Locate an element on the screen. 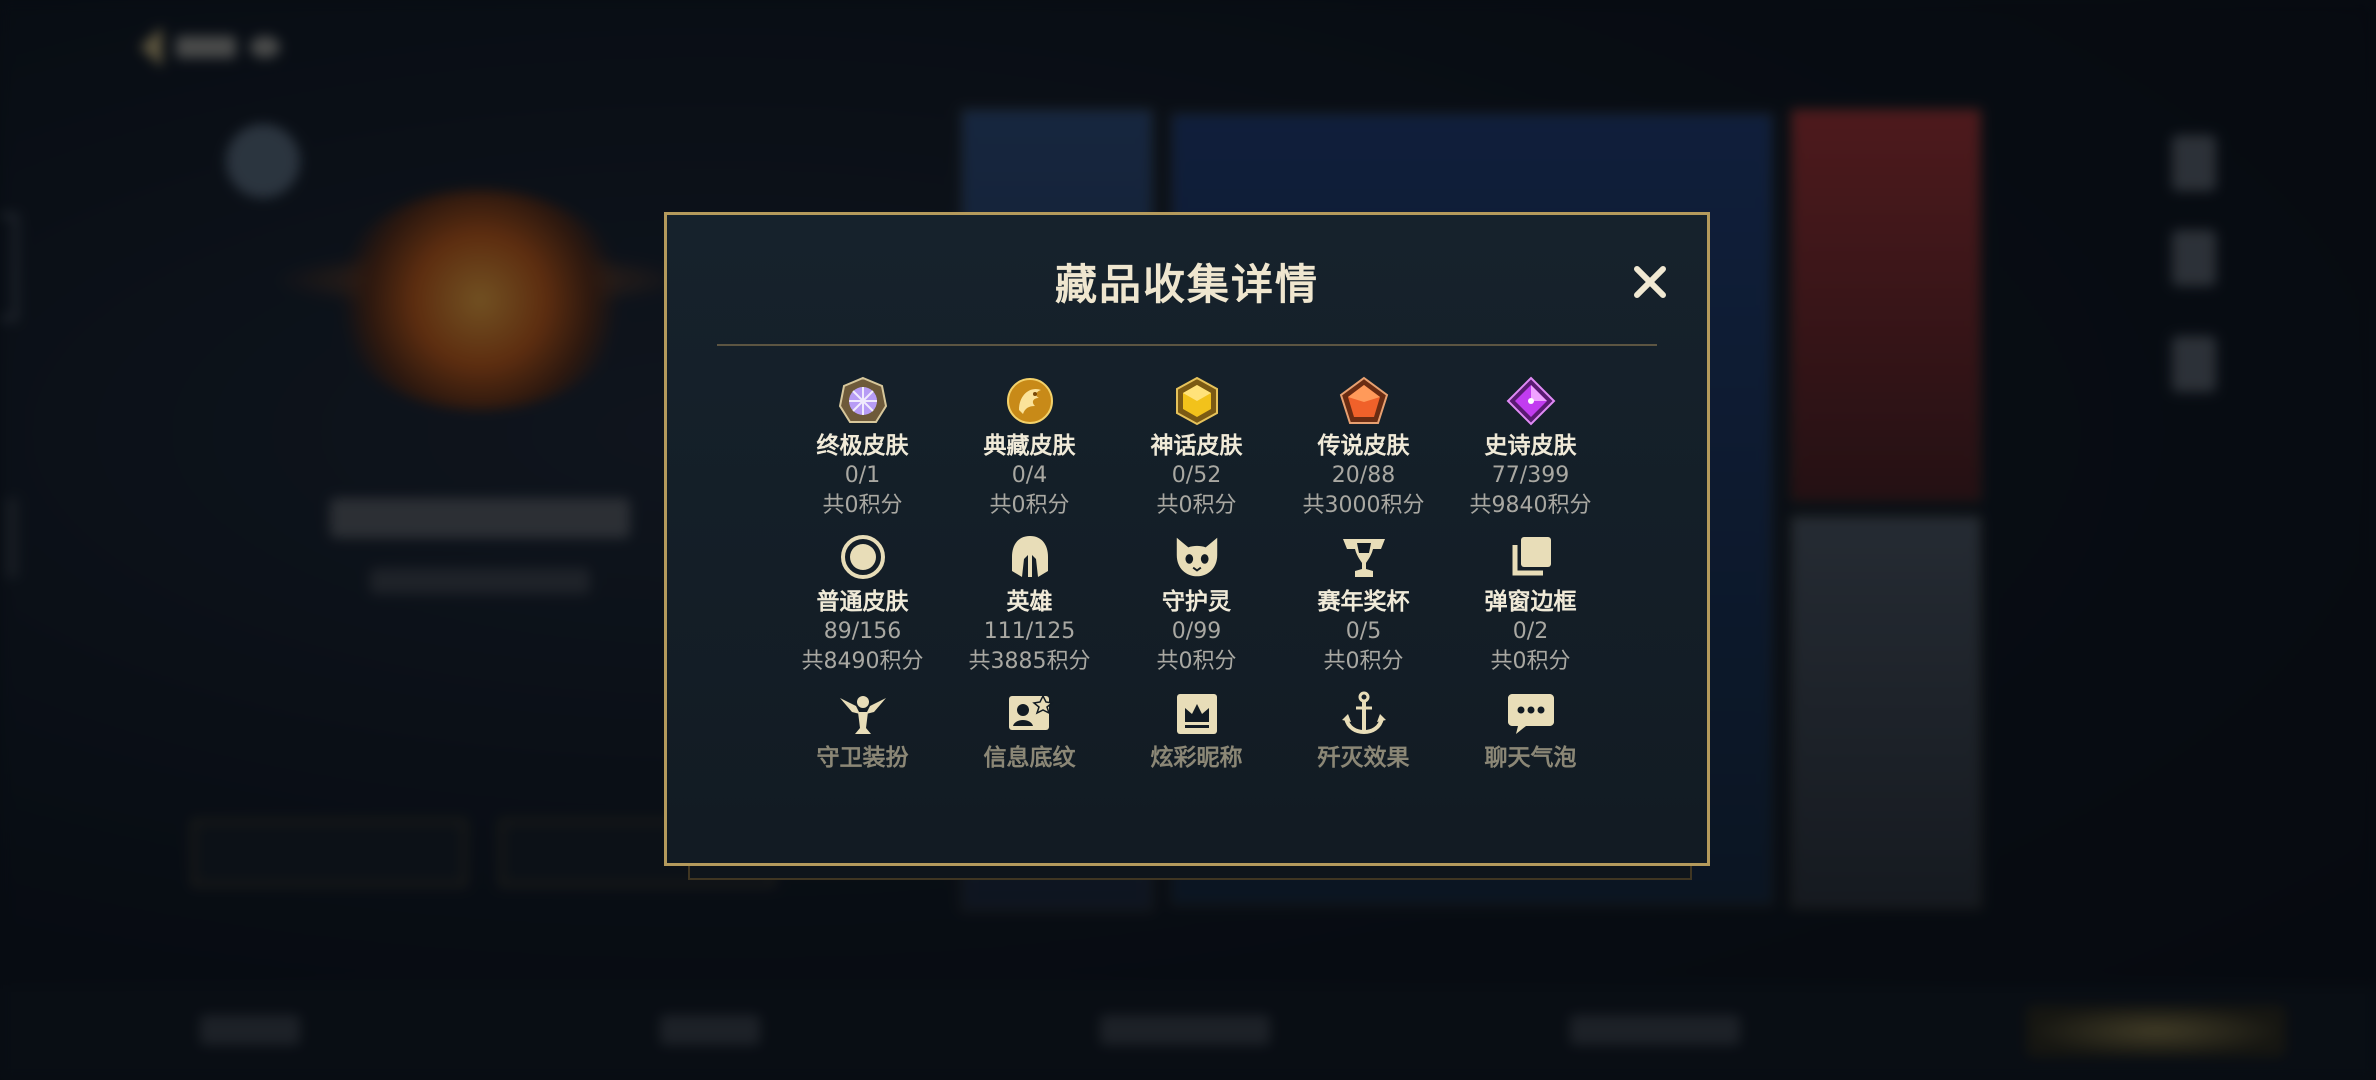 Image resolution: width=2376 pixels, height=1080 pixels. title-divider is located at coordinates (1187, 345).